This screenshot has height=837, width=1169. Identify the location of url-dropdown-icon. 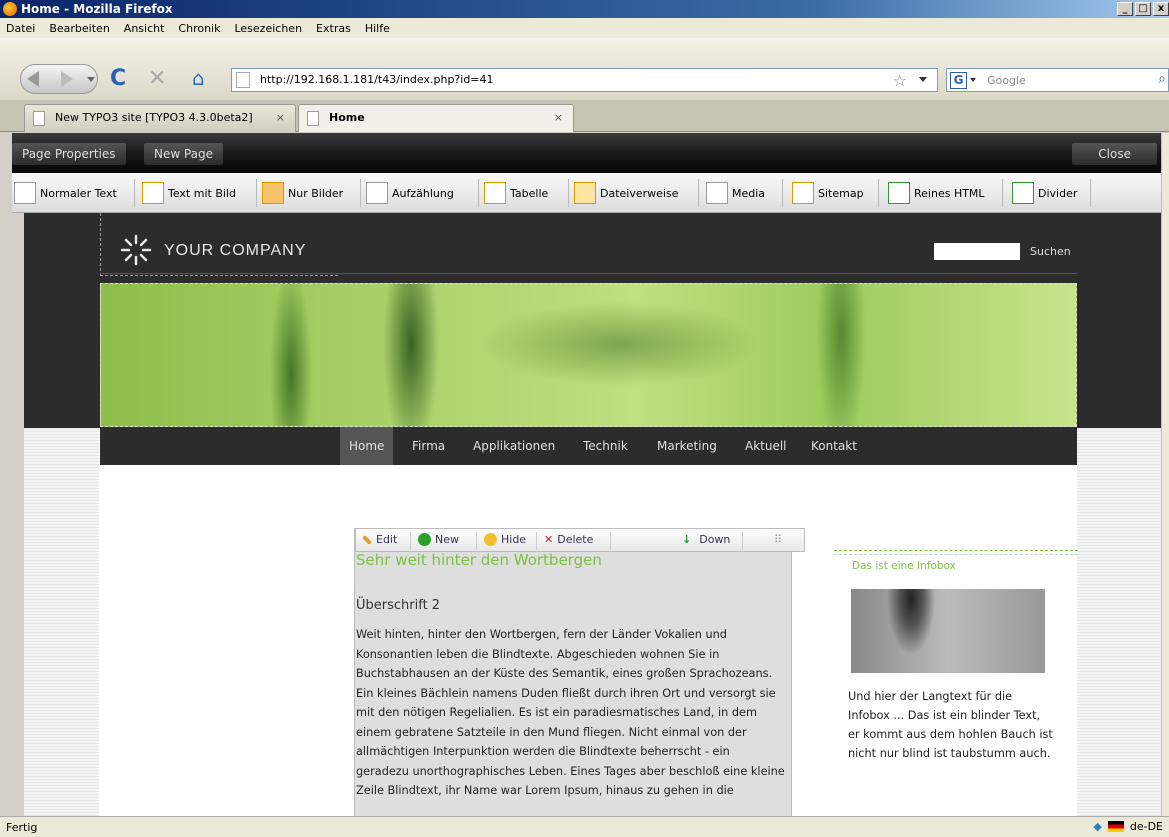
(923, 79).